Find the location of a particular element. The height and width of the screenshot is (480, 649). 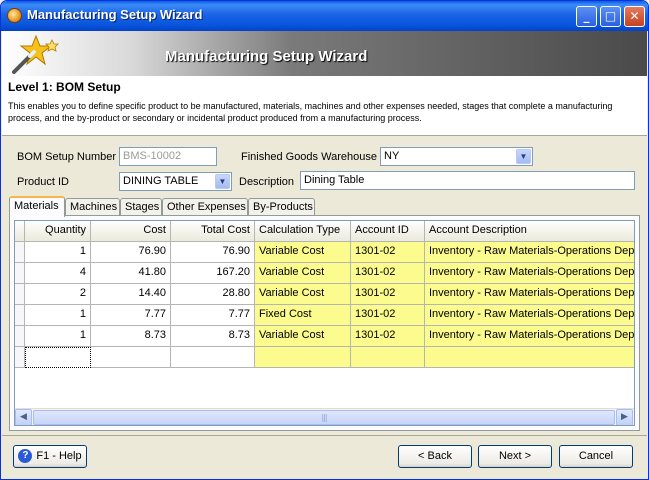

scroll-right-icon: ▶ is located at coordinates (624, 417).